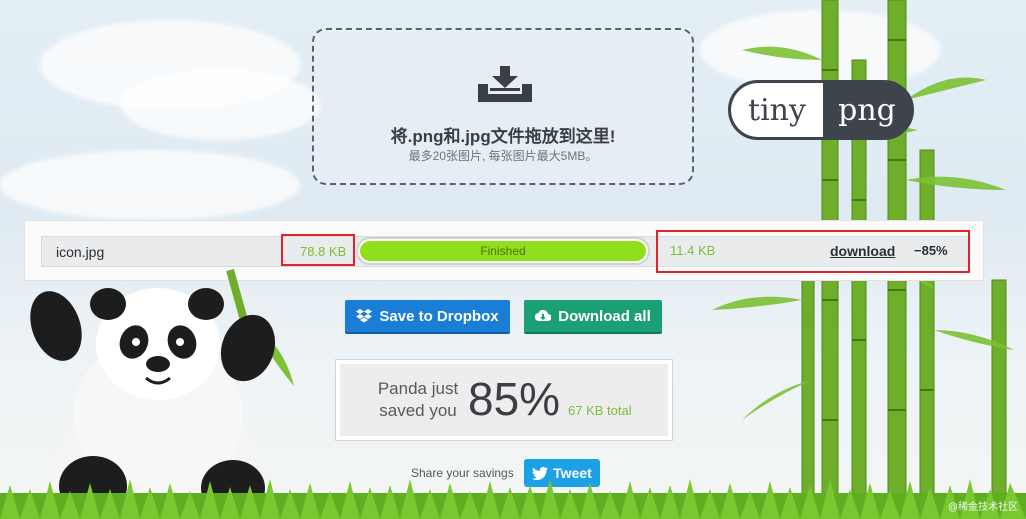 The image size is (1026, 519). I want to click on progress-fill: Finished, so click(503, 251).